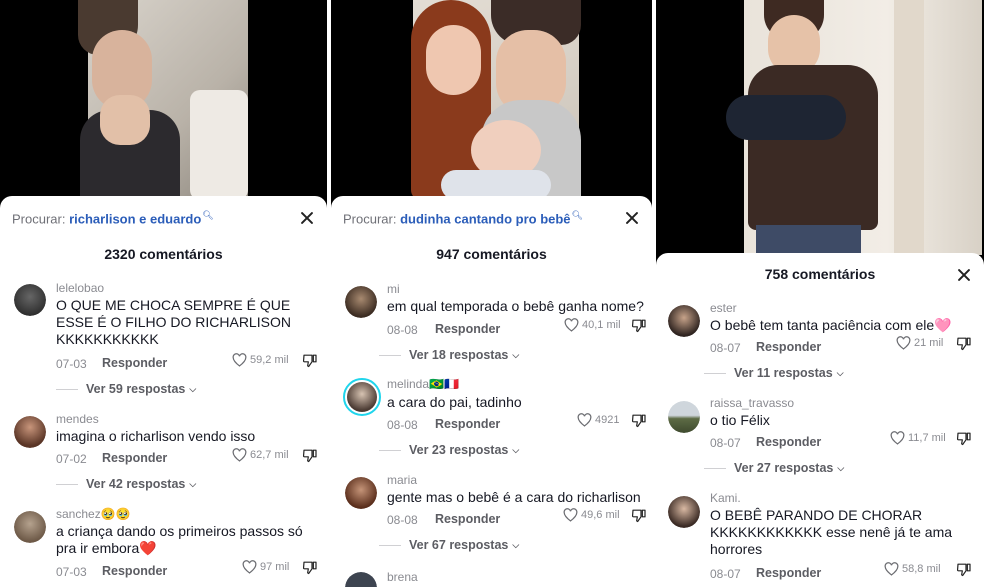  Describe the element at coordinates (752, 403) in the screenshot. I see `comment-username: raissa_travasso` at that location.